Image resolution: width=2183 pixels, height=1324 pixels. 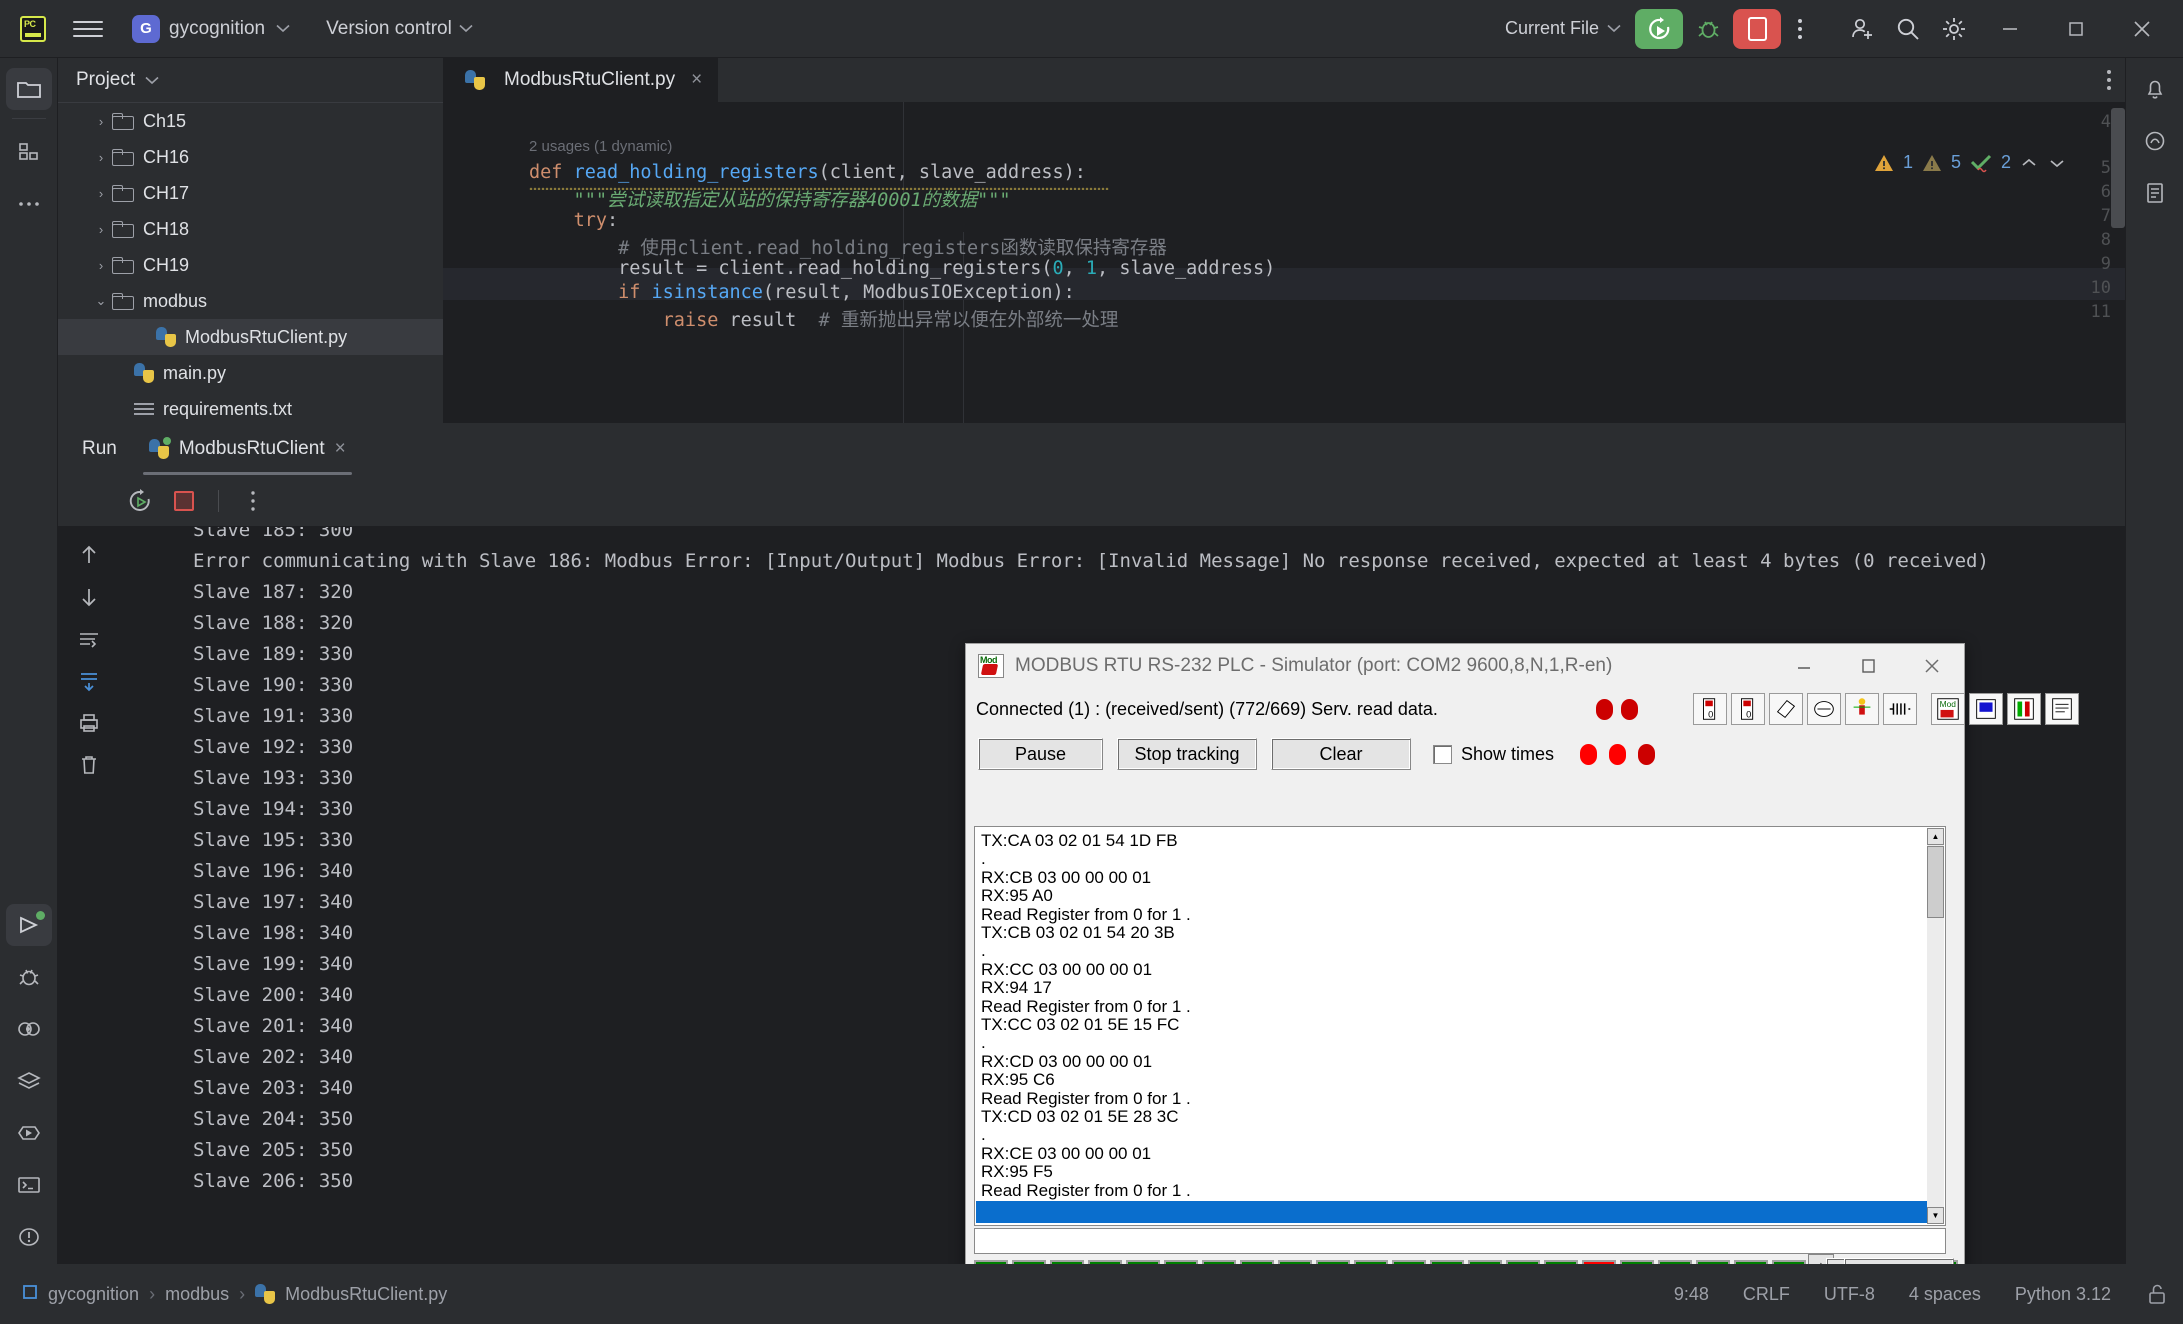 I want to click on debug-button, so click(x=1708, y=29).